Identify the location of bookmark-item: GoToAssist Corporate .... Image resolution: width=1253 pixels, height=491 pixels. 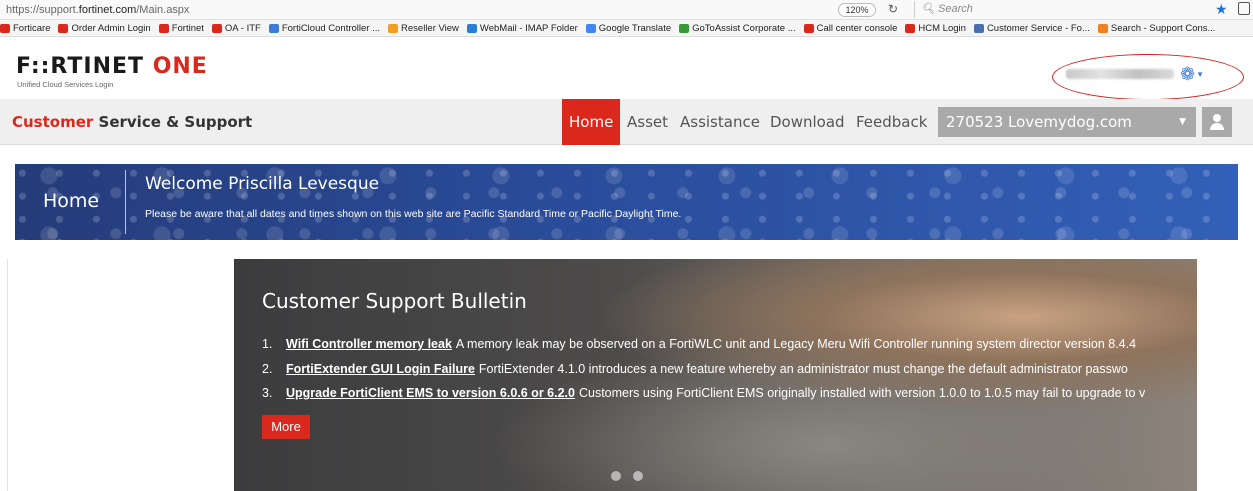
(737, 28).